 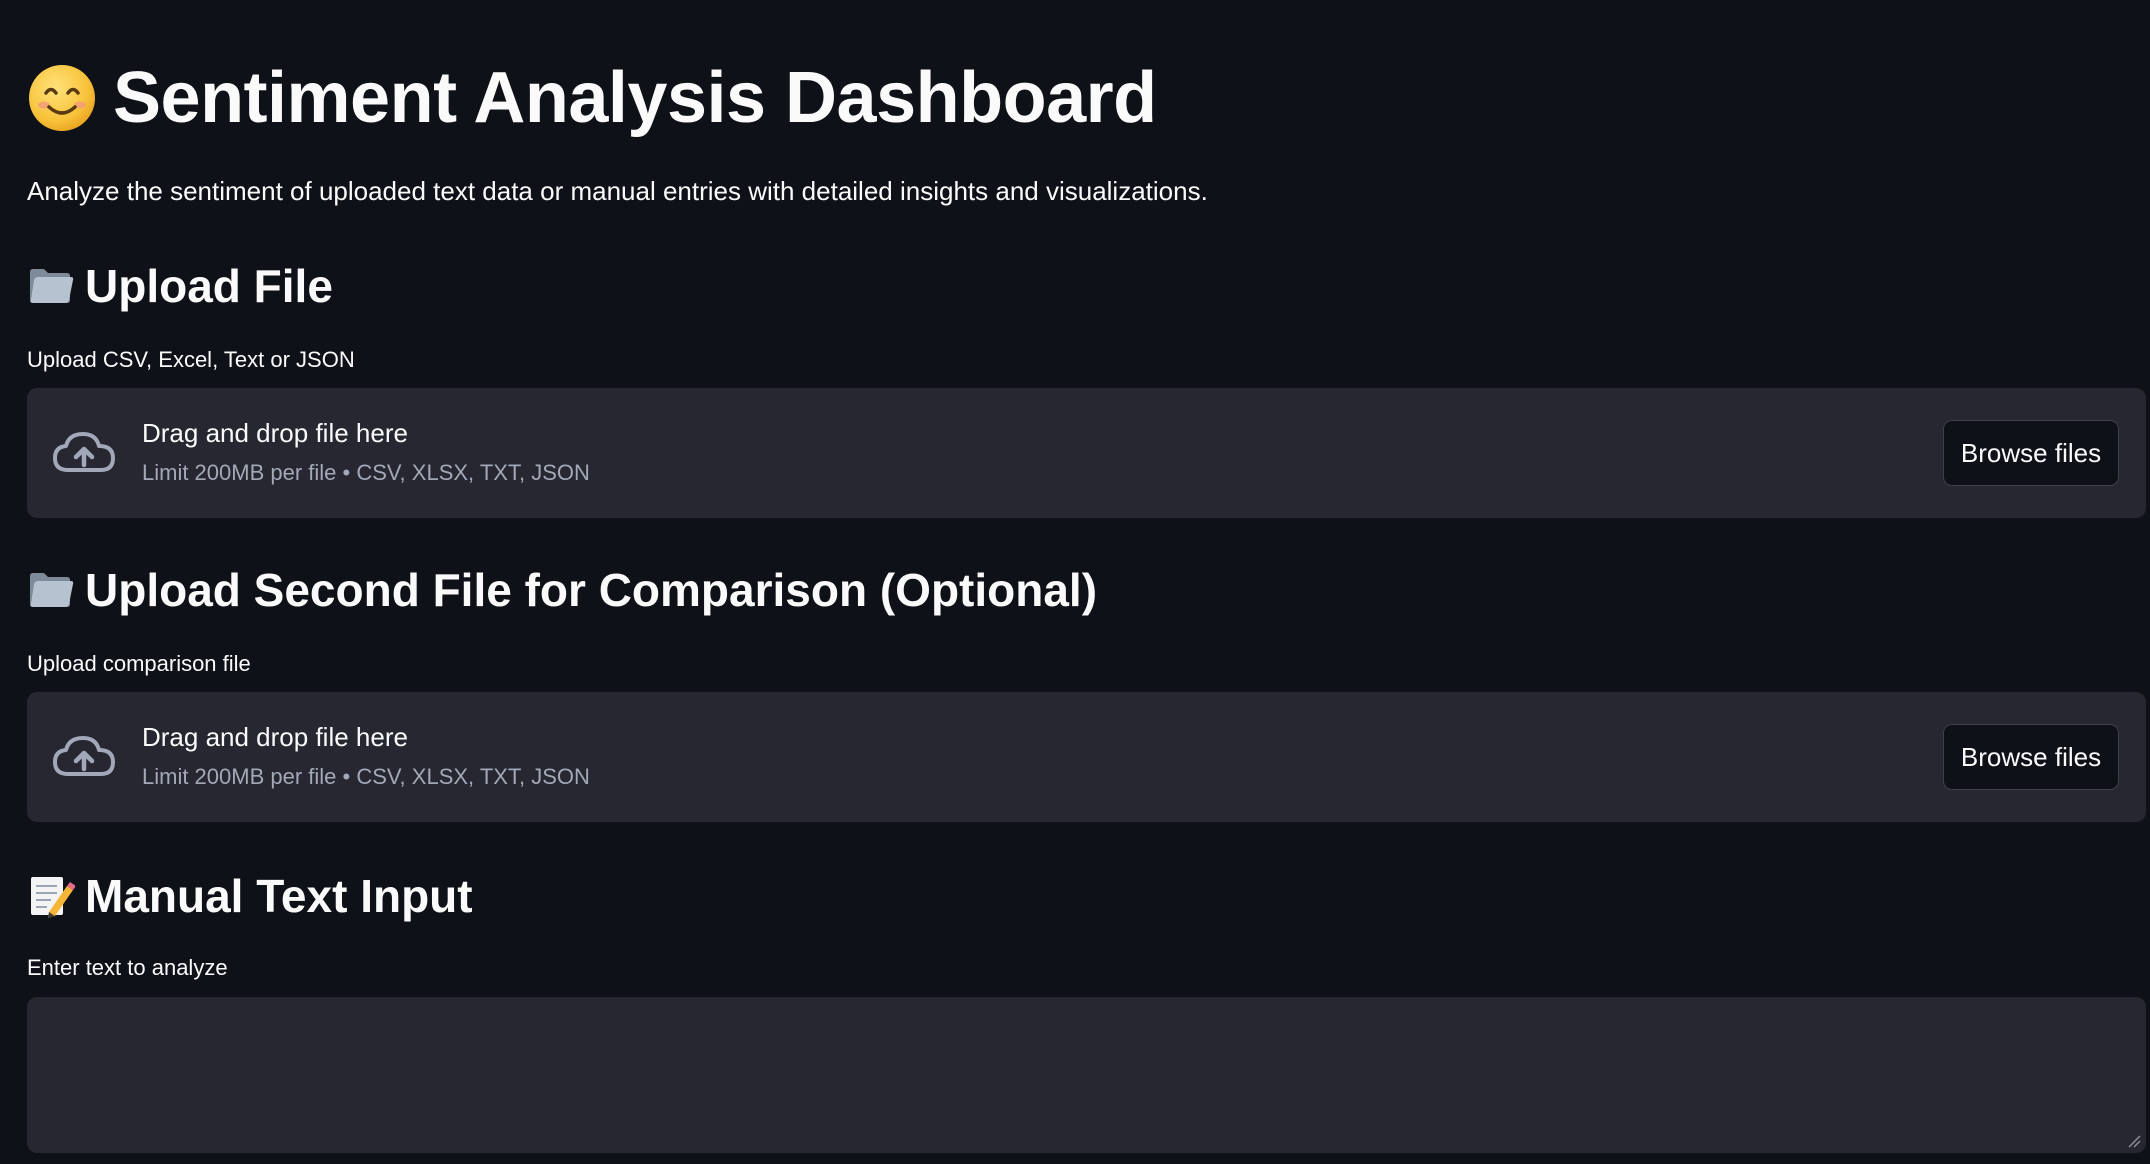 I want to click on manual-text-input, so click(x=1086, y=1075).